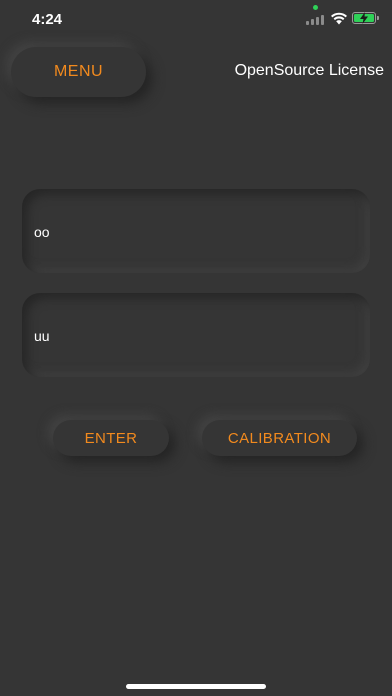  I want to click on enter-button: ENTER, so click(111, 438).